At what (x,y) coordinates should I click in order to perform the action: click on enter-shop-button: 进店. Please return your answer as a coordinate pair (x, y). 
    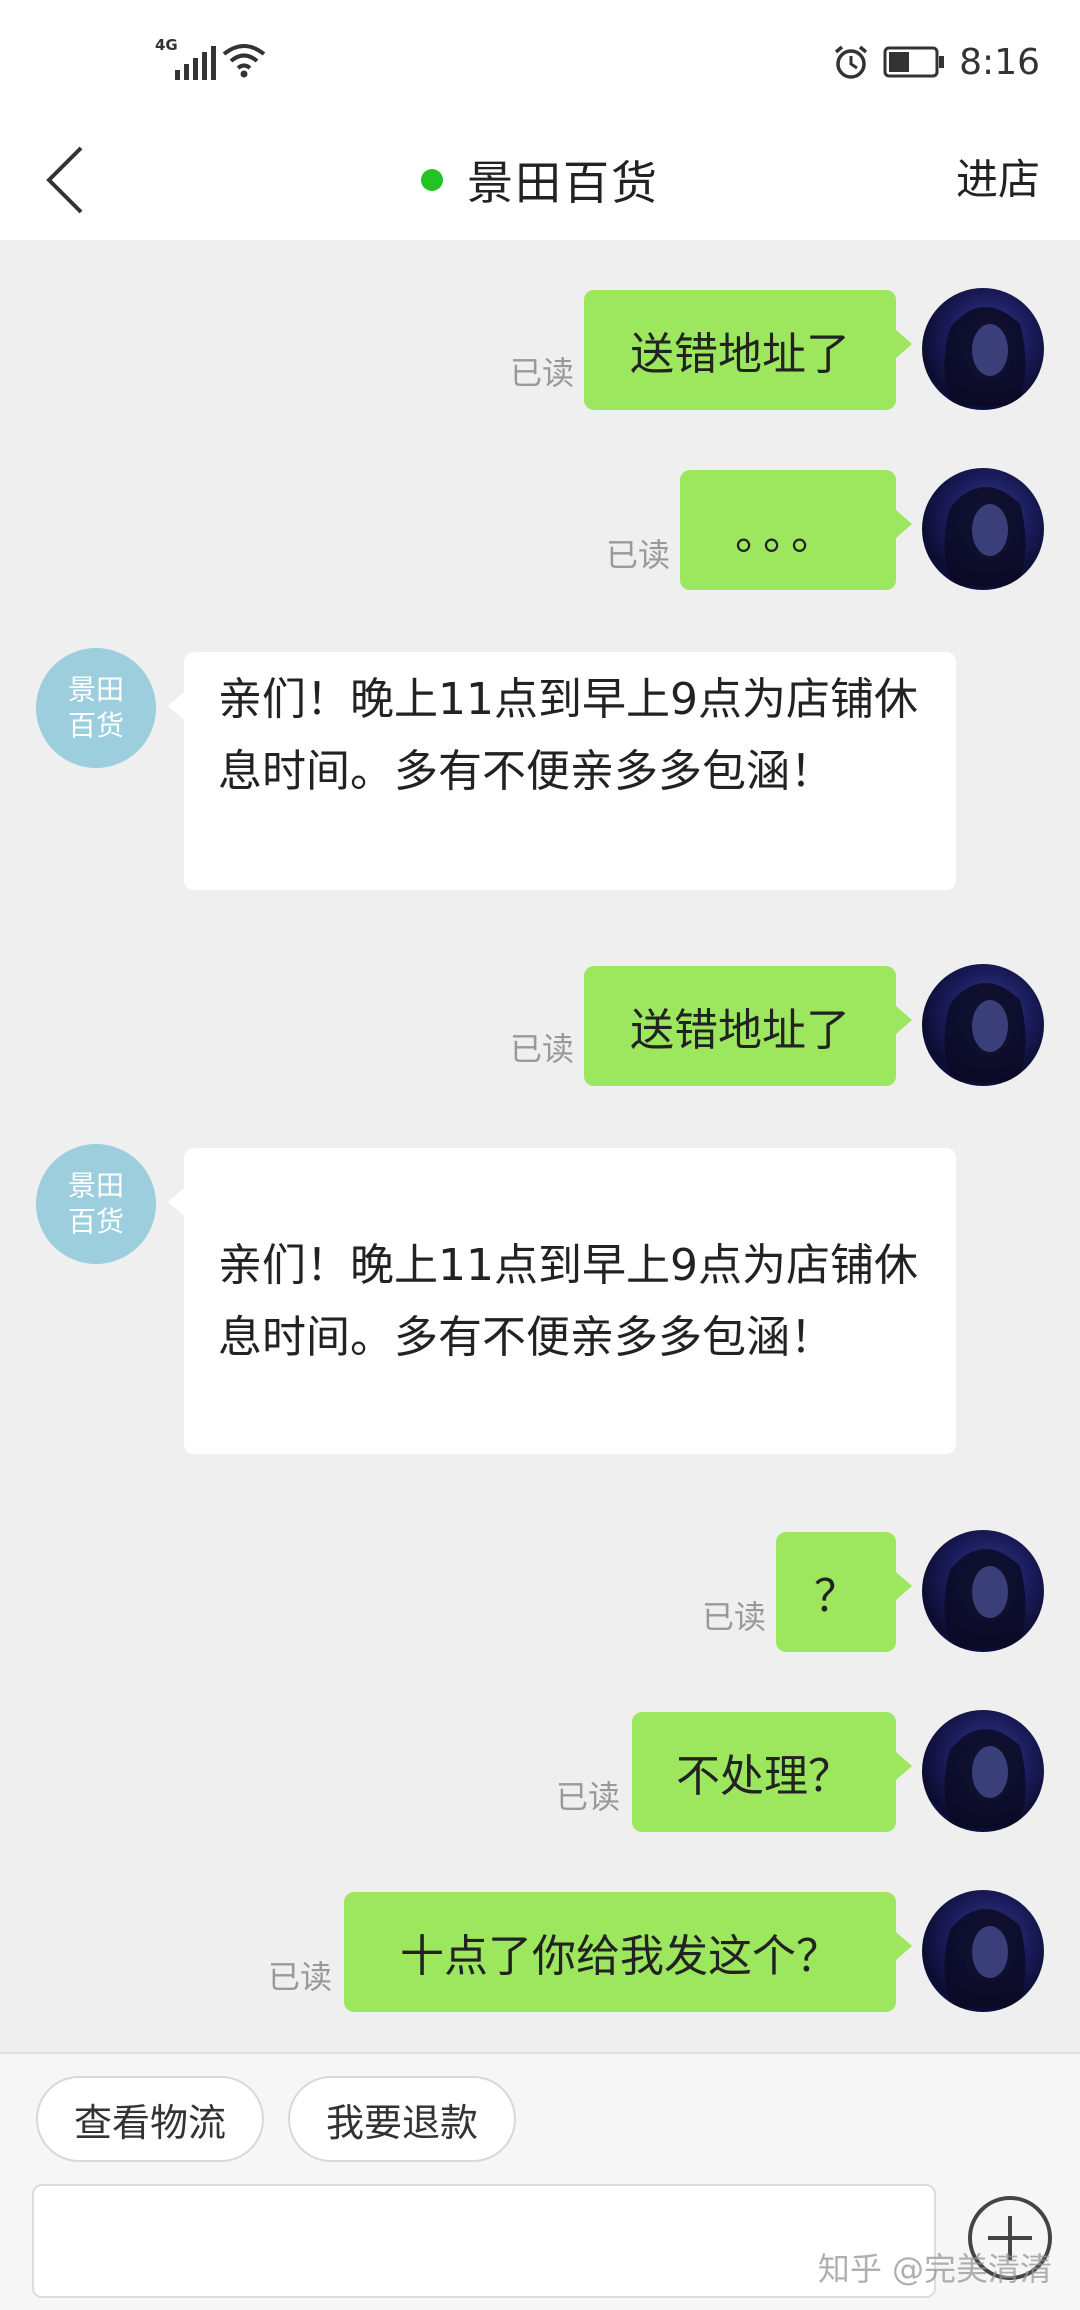
    Looking at the image, I should click on (998, 180).